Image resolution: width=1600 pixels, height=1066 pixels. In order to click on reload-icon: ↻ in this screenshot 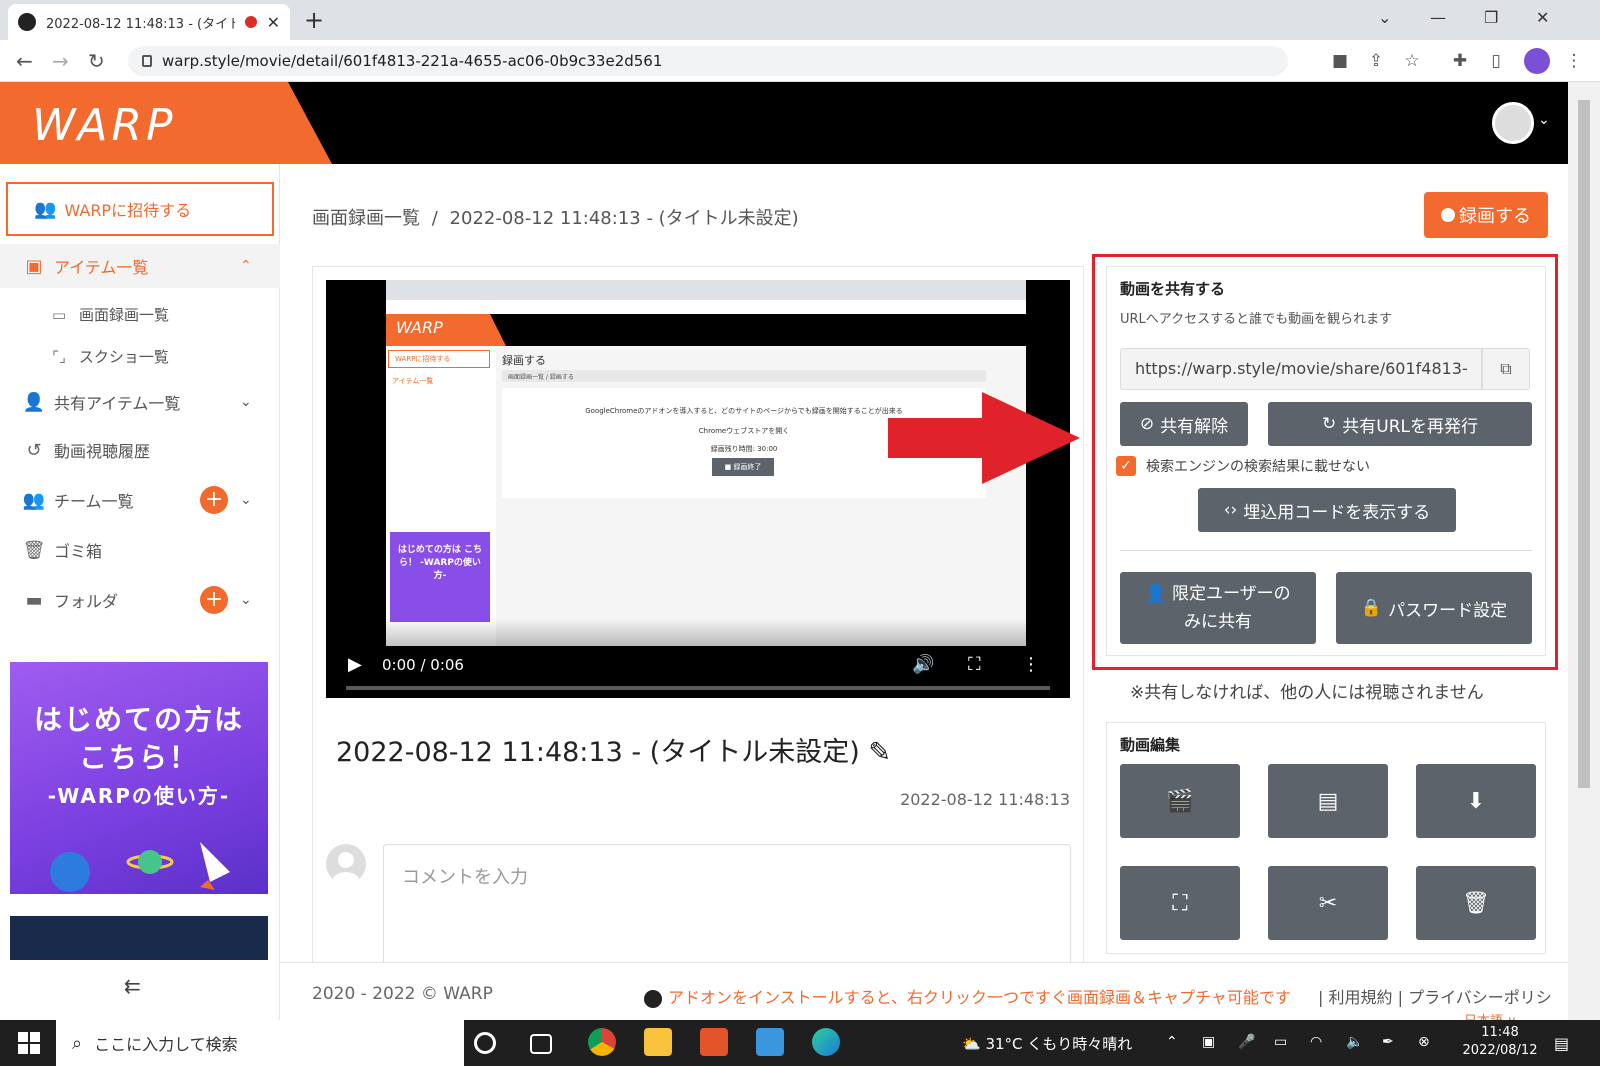, I will do `click(96, 61)`.